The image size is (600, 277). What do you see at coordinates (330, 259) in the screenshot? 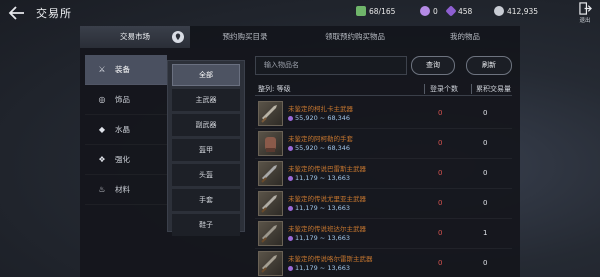
I see `item-name: 未鉴定的传说咯尔雷斯主武器` at bounding box center [330, 259].